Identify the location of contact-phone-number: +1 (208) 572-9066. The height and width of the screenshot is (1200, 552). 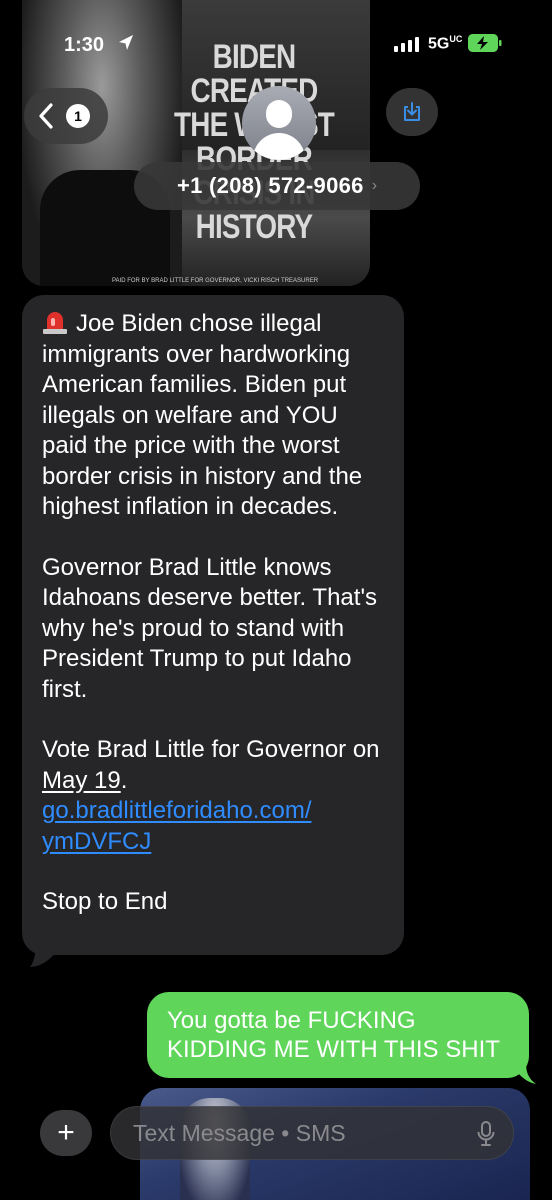
(270, 185).